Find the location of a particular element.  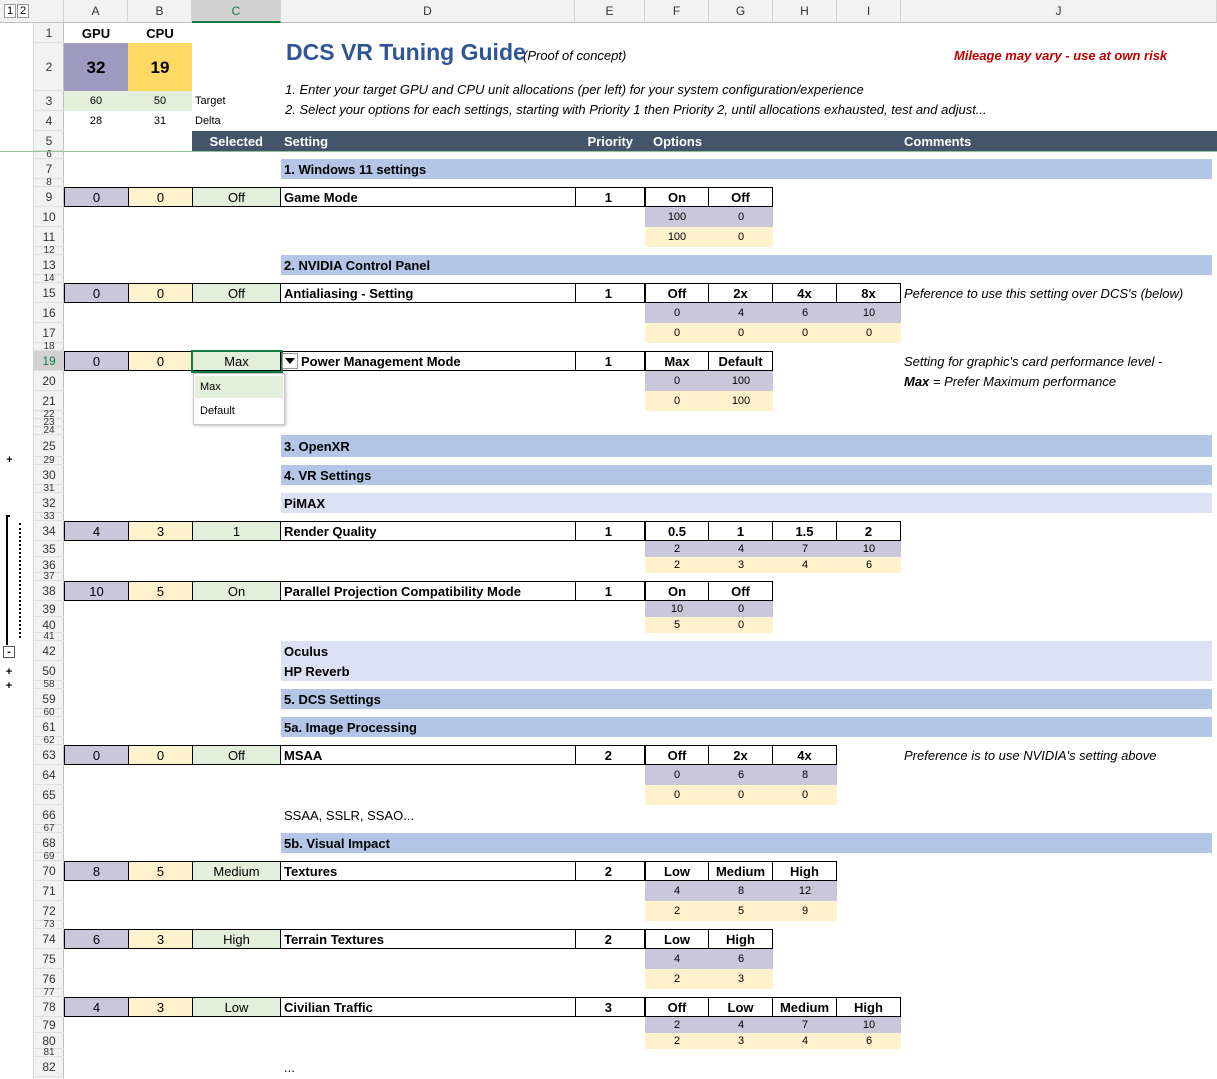

priority-cell: 3 is located at coordinates (610, 1007).